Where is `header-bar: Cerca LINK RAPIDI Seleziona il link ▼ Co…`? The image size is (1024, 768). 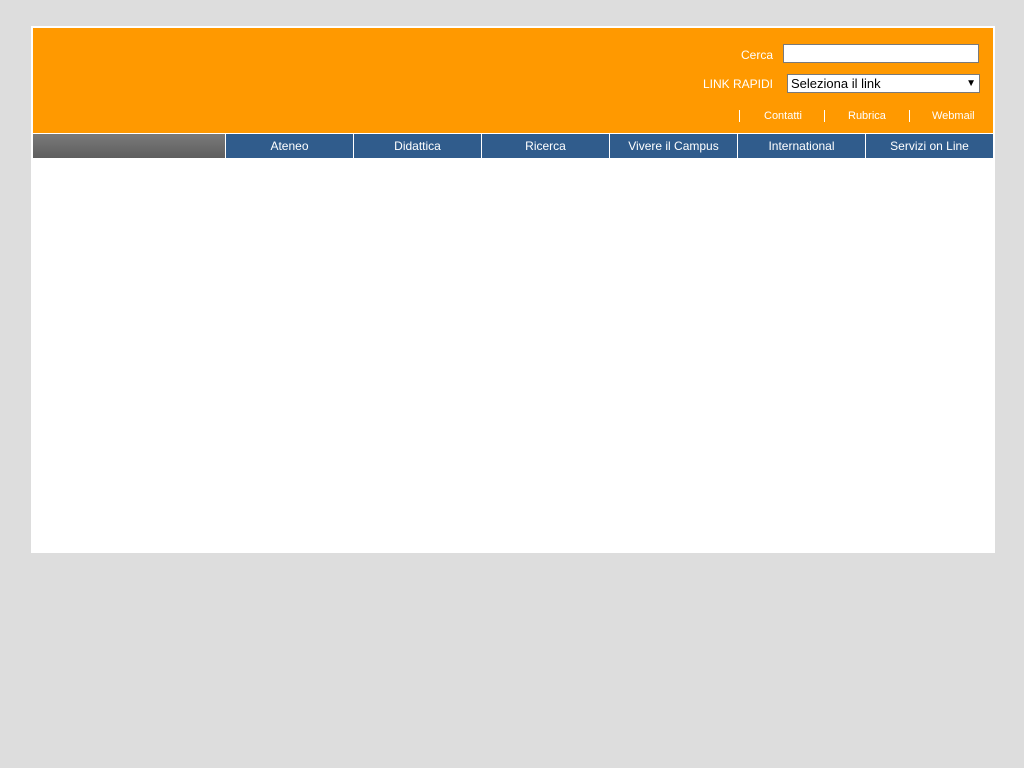
header-bar: Cerca LINK RAPIDI Seleziona il link ▼ Co… is located at coordinates (513, 80).